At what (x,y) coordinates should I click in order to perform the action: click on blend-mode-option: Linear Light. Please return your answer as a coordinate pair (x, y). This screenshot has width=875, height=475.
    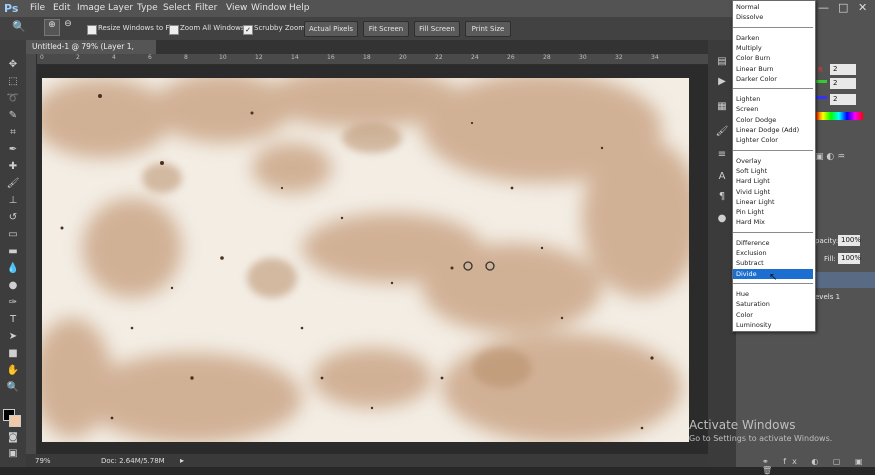
    Looking at the image, I should click on (773, 202).